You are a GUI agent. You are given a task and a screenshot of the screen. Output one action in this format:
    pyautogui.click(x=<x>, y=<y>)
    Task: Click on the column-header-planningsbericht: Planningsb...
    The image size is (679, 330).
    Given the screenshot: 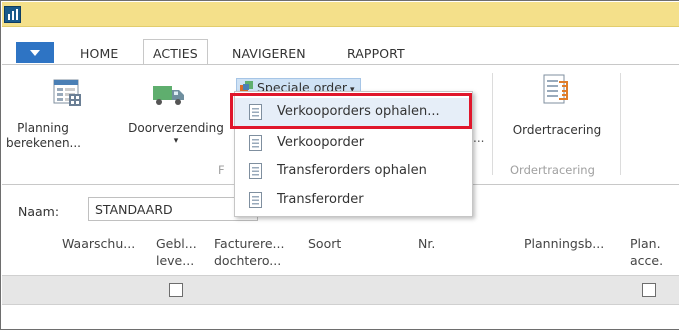 What is the action you would take?
    pyautogui.click(x=564, y=243)
    